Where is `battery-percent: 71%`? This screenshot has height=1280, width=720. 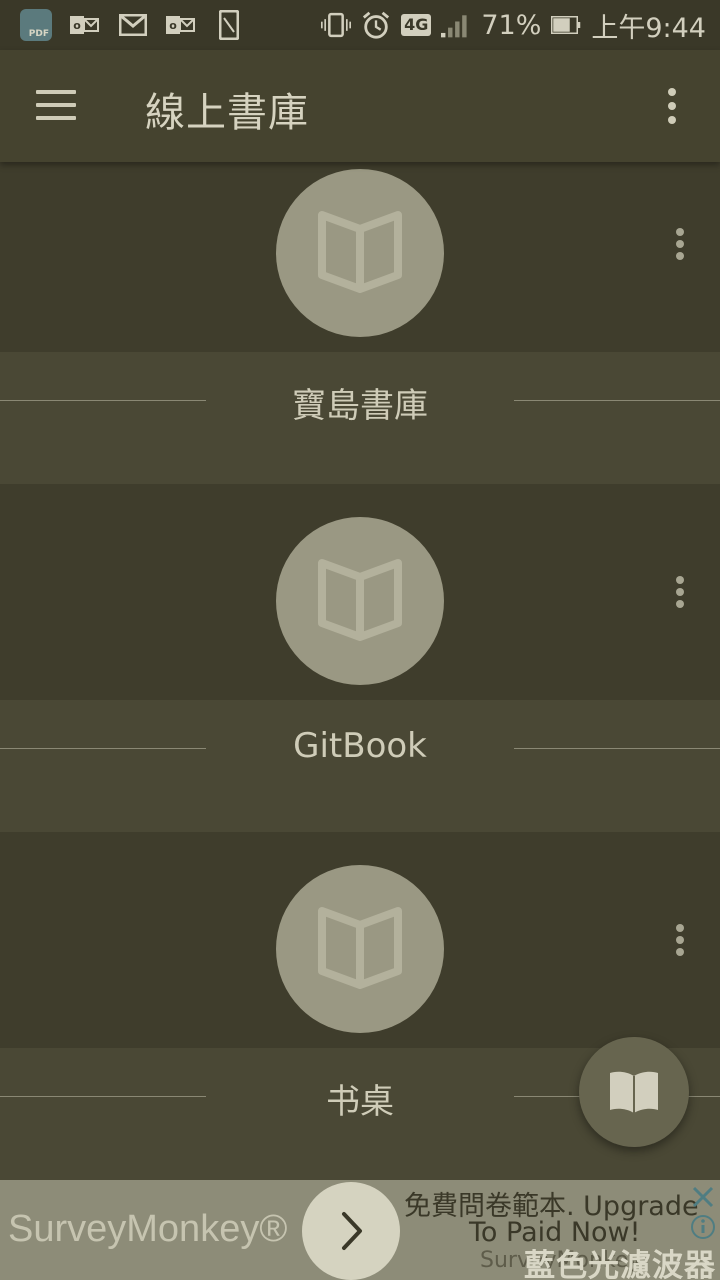 battery-percent: 71% is located at coordinates (511, 25).